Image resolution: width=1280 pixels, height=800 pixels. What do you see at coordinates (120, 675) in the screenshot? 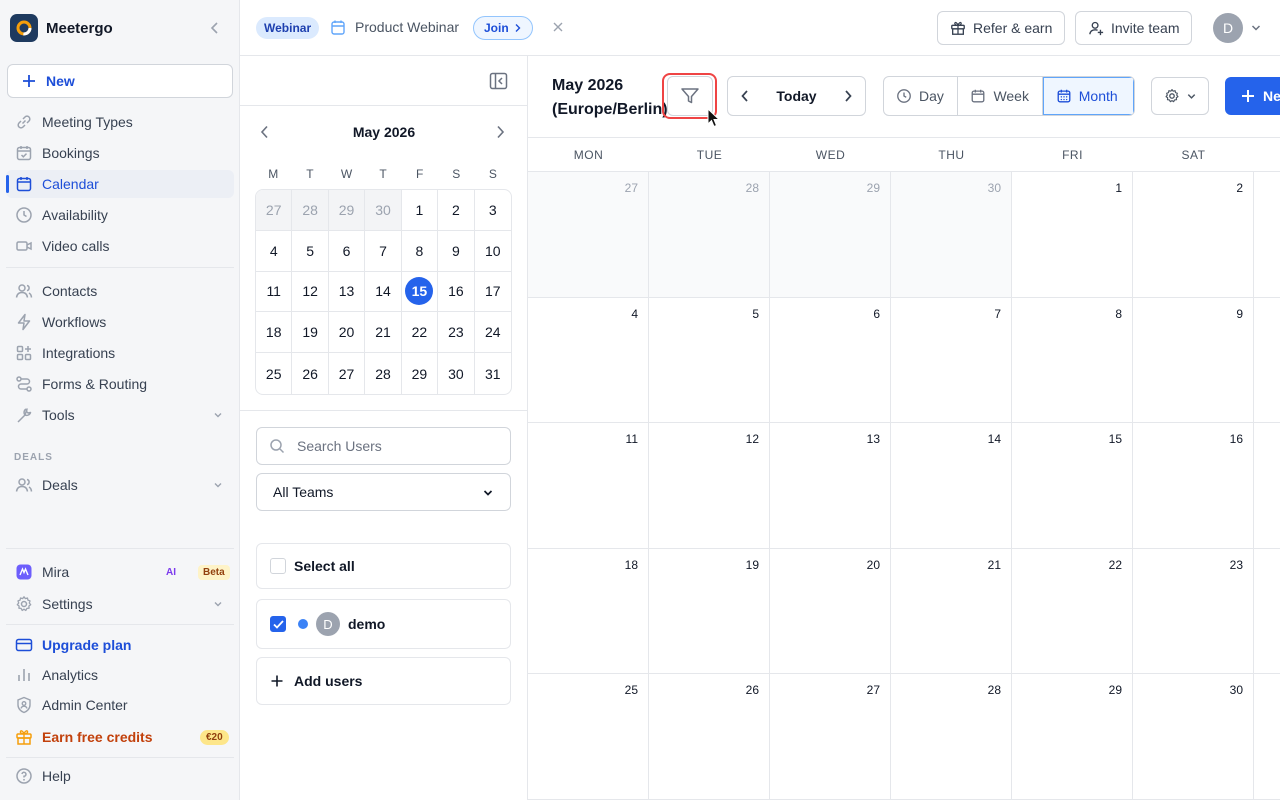
I see `sidebar-item-analytics: Analytics` at bounding box center [120, 675].